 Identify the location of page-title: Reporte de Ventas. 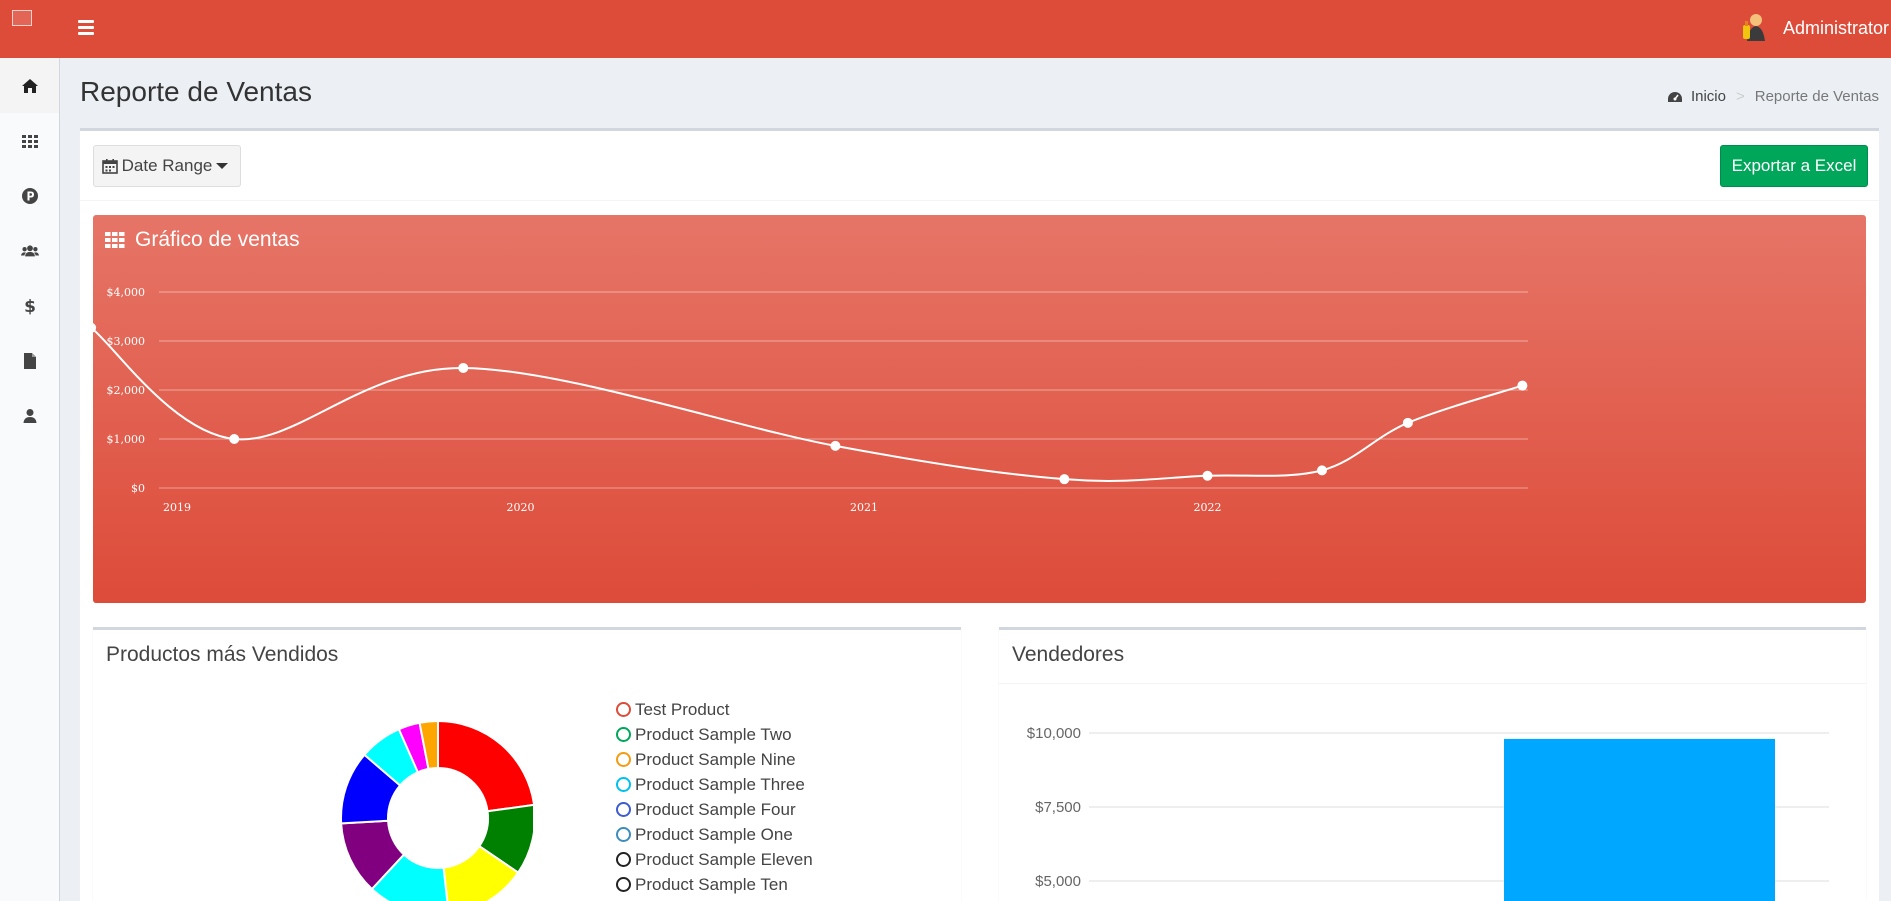
(196, 91).